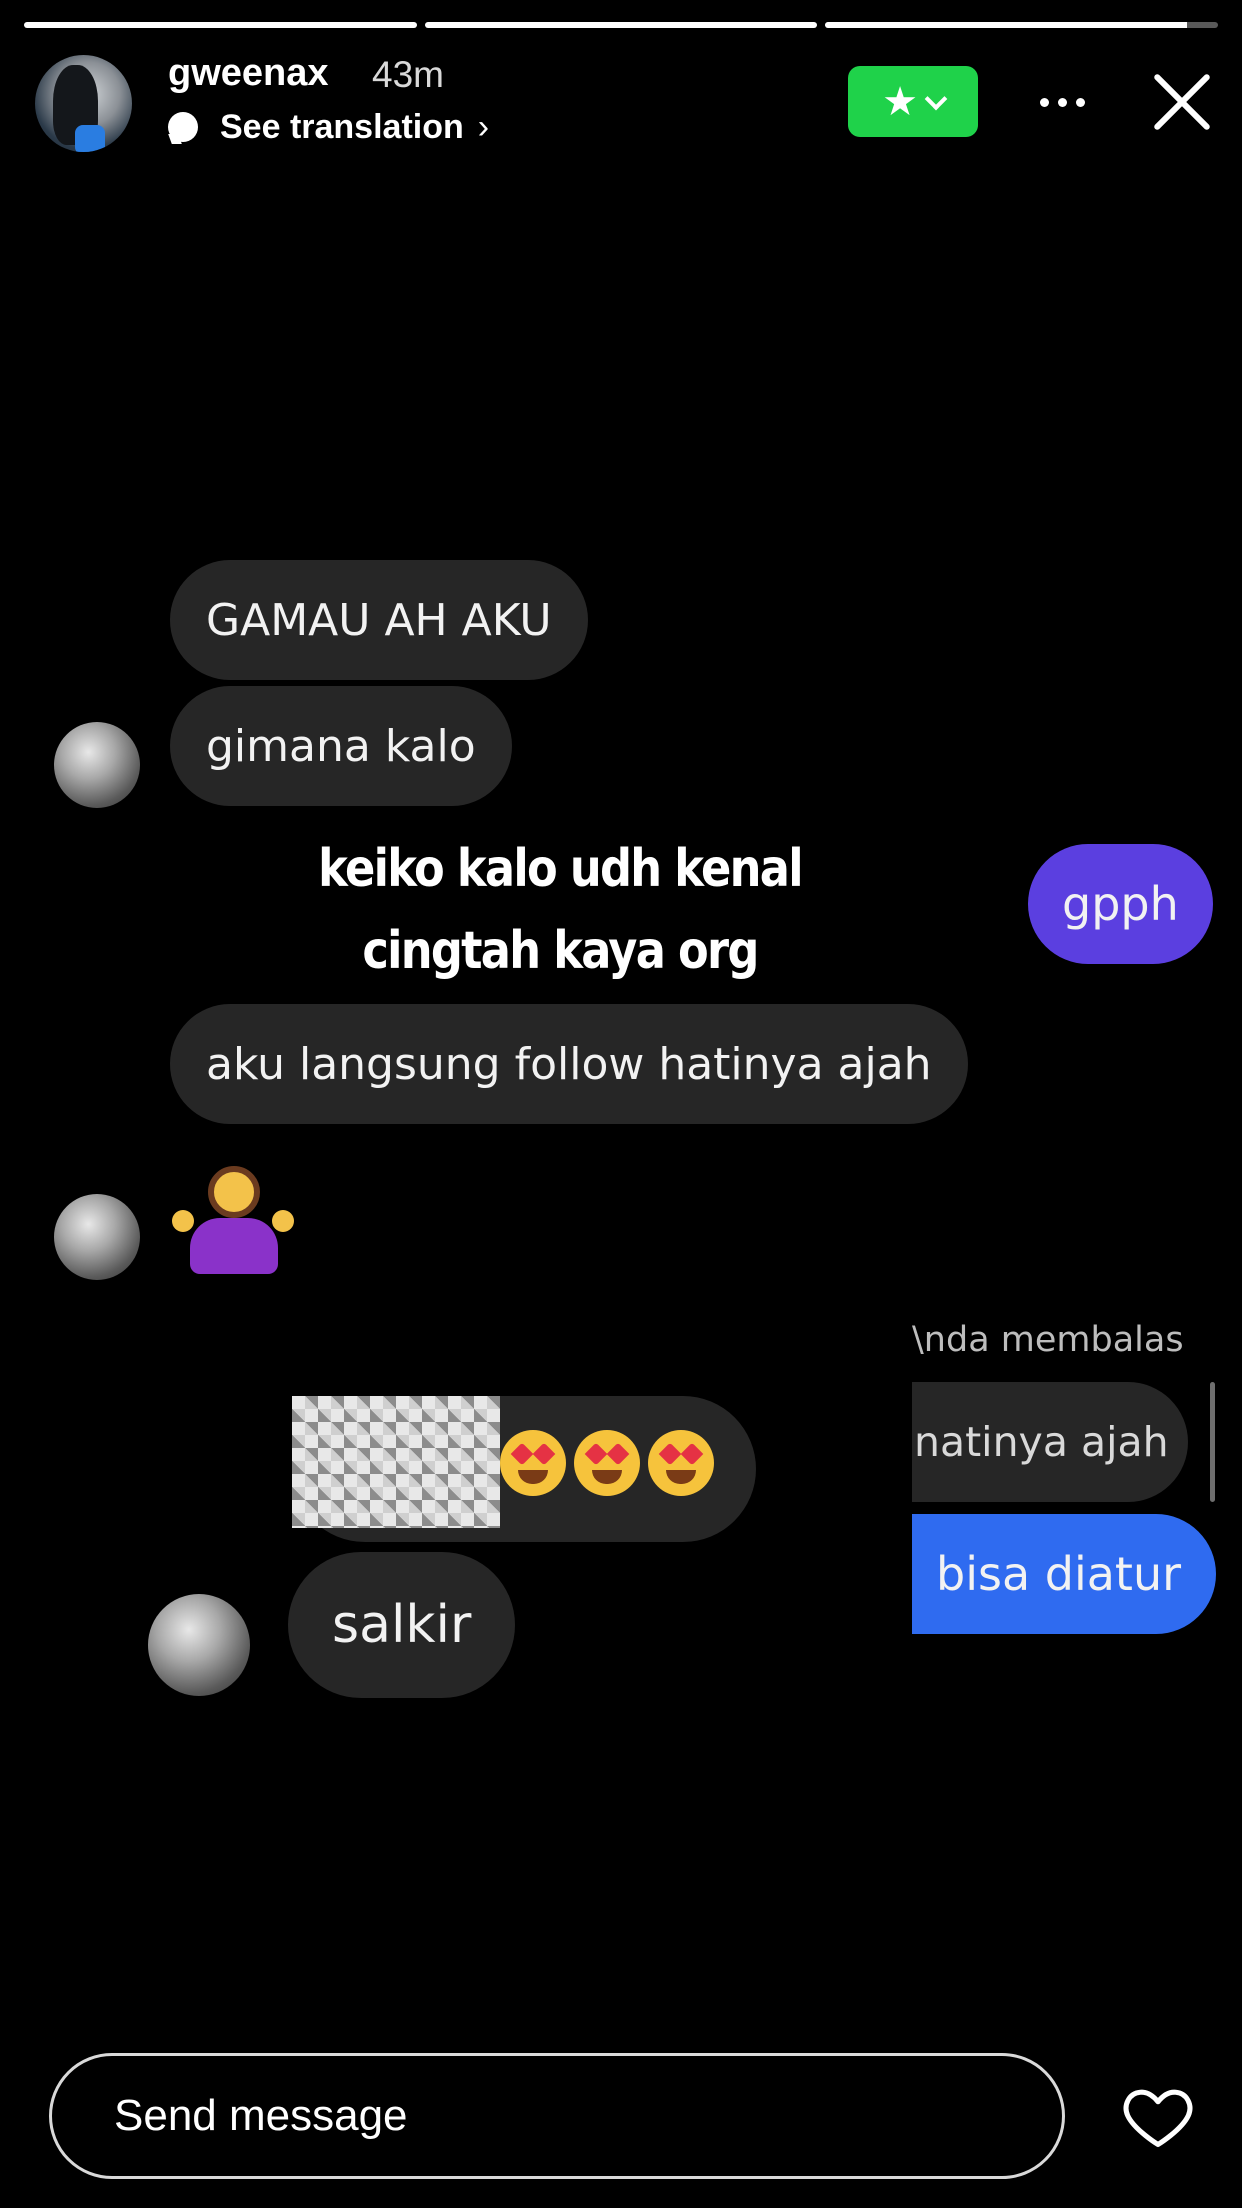 This screenshot has width=1242, height=2208. What do you see at coordinates (1048, 1340) in the screenshot?
I see `reply-label: \nda membalas` at bounding box center [1048, 1340].